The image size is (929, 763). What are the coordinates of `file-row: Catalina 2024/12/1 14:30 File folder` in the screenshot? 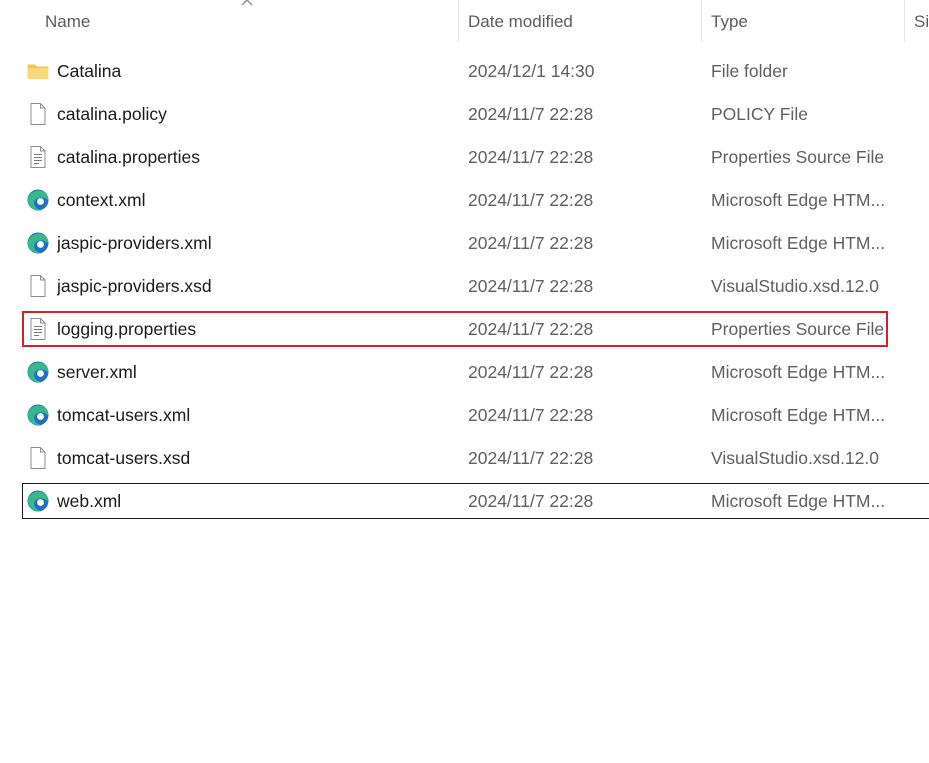 It's located at (475, 71).